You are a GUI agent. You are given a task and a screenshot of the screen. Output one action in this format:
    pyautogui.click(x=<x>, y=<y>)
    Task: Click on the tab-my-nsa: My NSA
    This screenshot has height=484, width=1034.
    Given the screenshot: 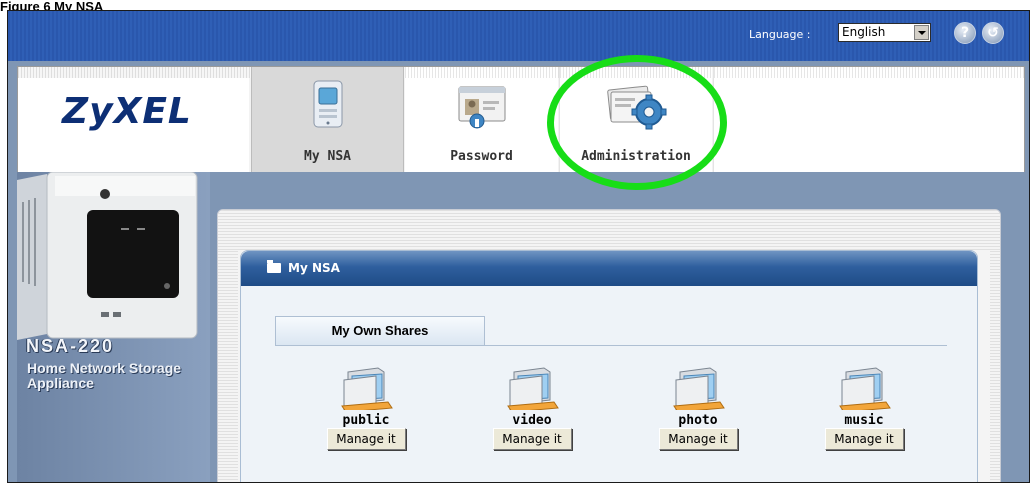 What is the action you would take?
    pyautogui.click(x=327, y=119)
    